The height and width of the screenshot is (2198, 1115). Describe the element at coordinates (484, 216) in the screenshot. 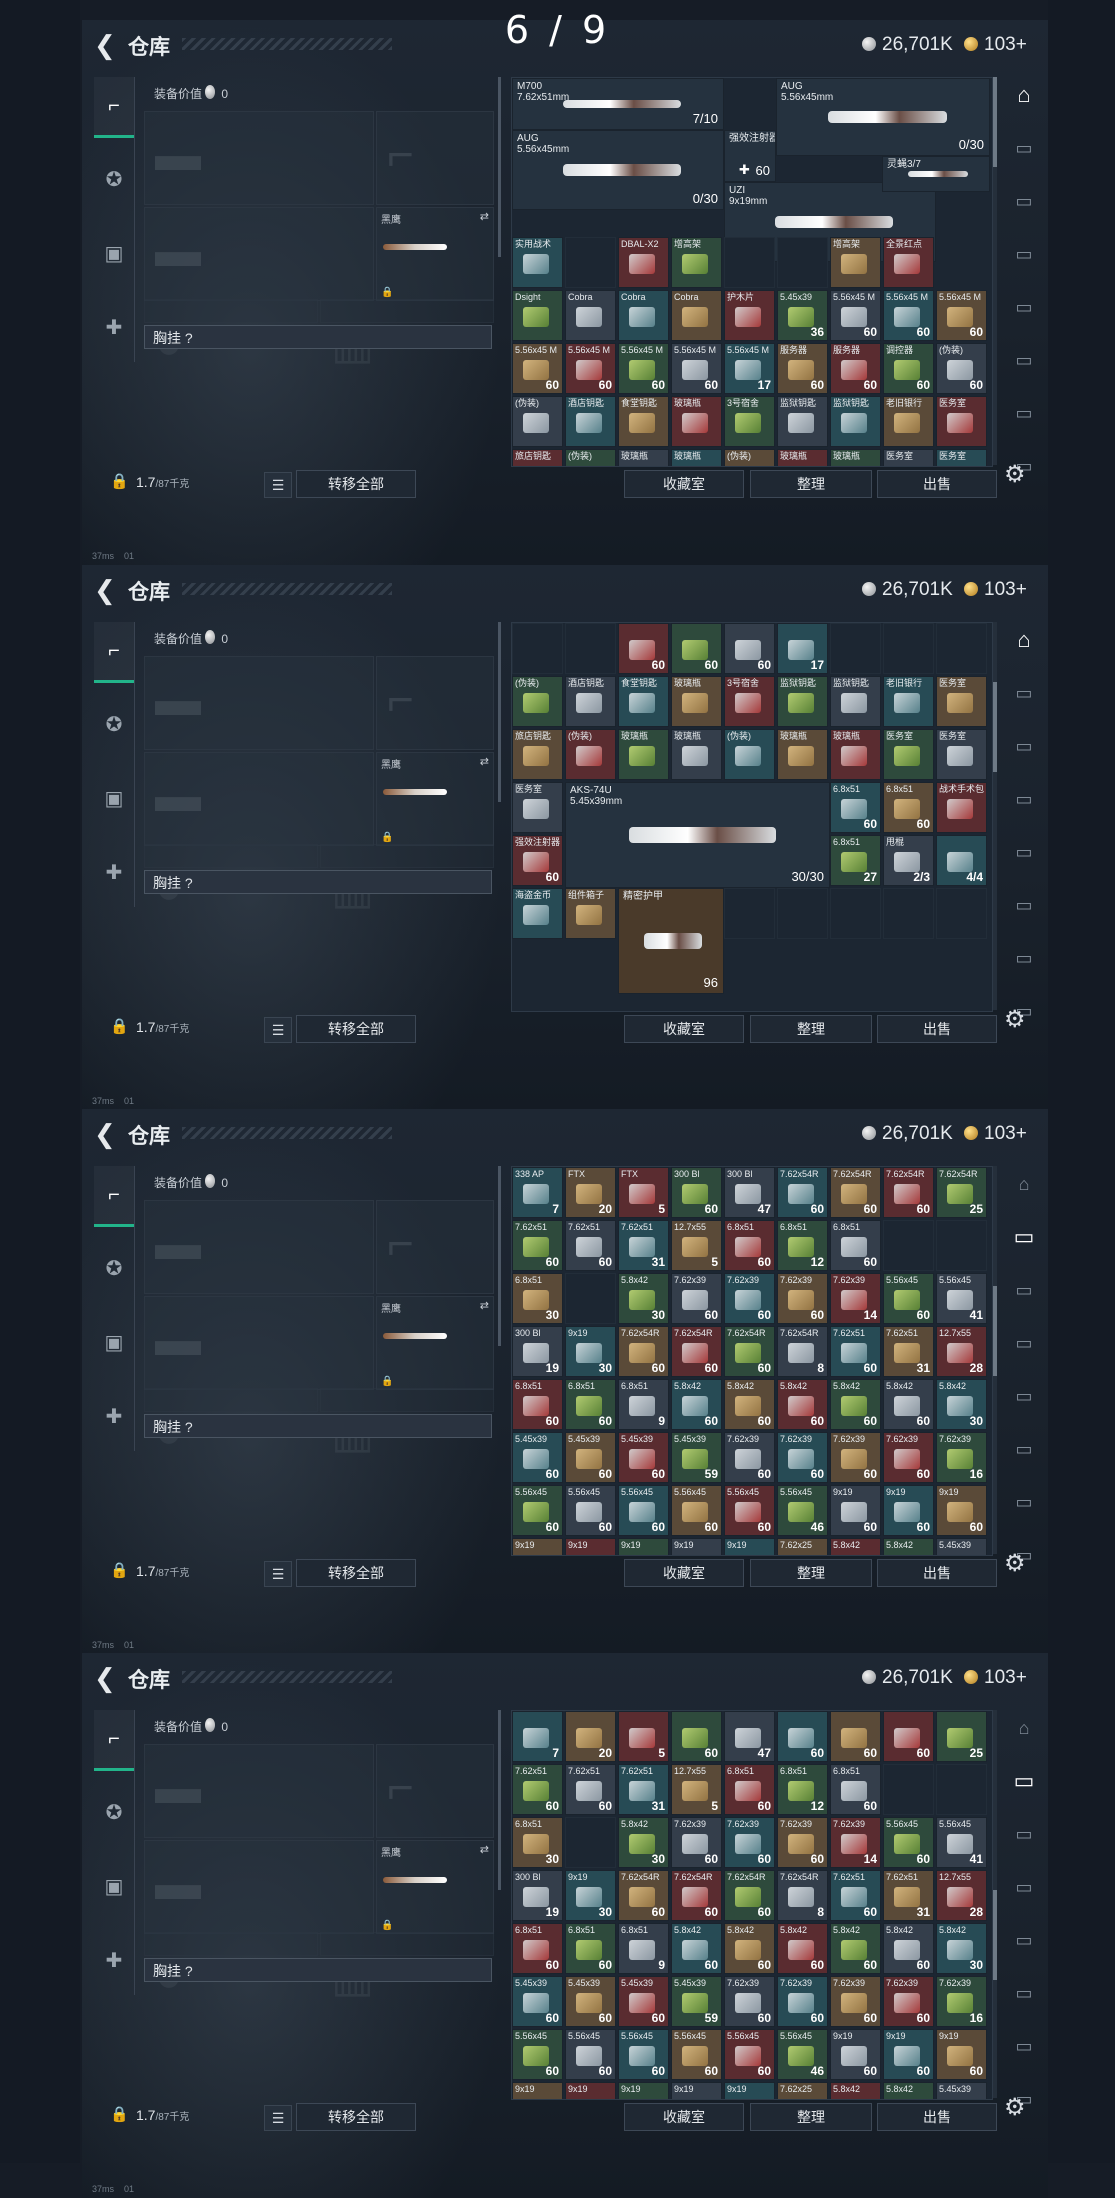

I see `swap-icon: ⇄` at that location.